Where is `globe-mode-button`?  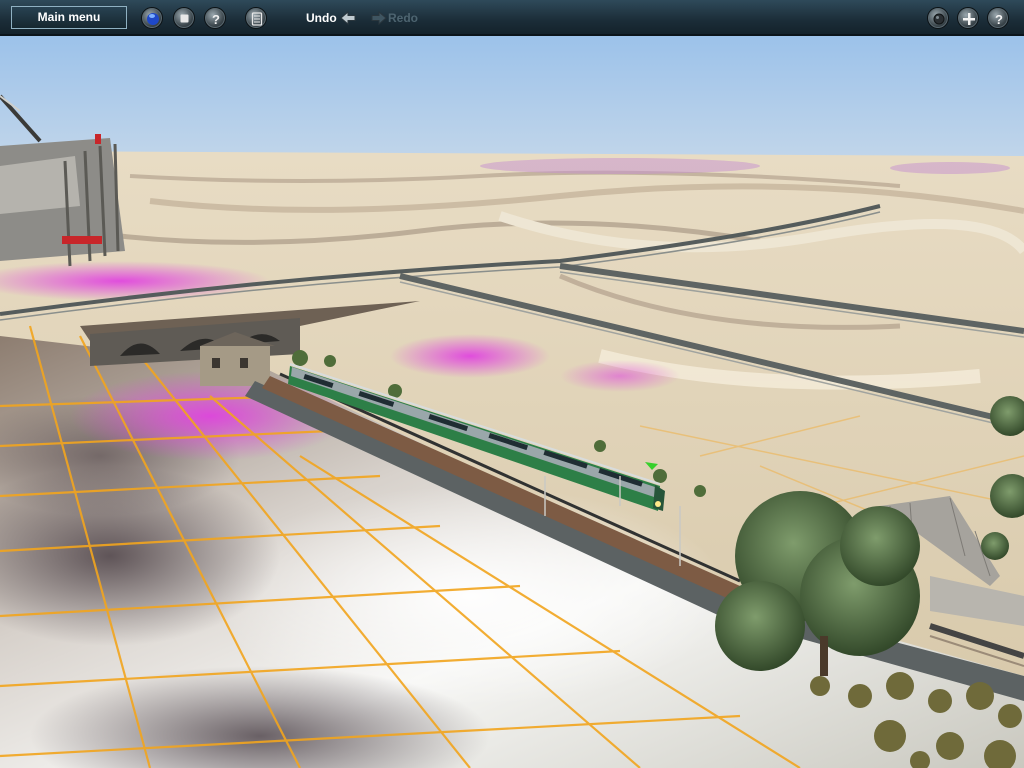 globe-mode-button is located at coordinates (152, 18).